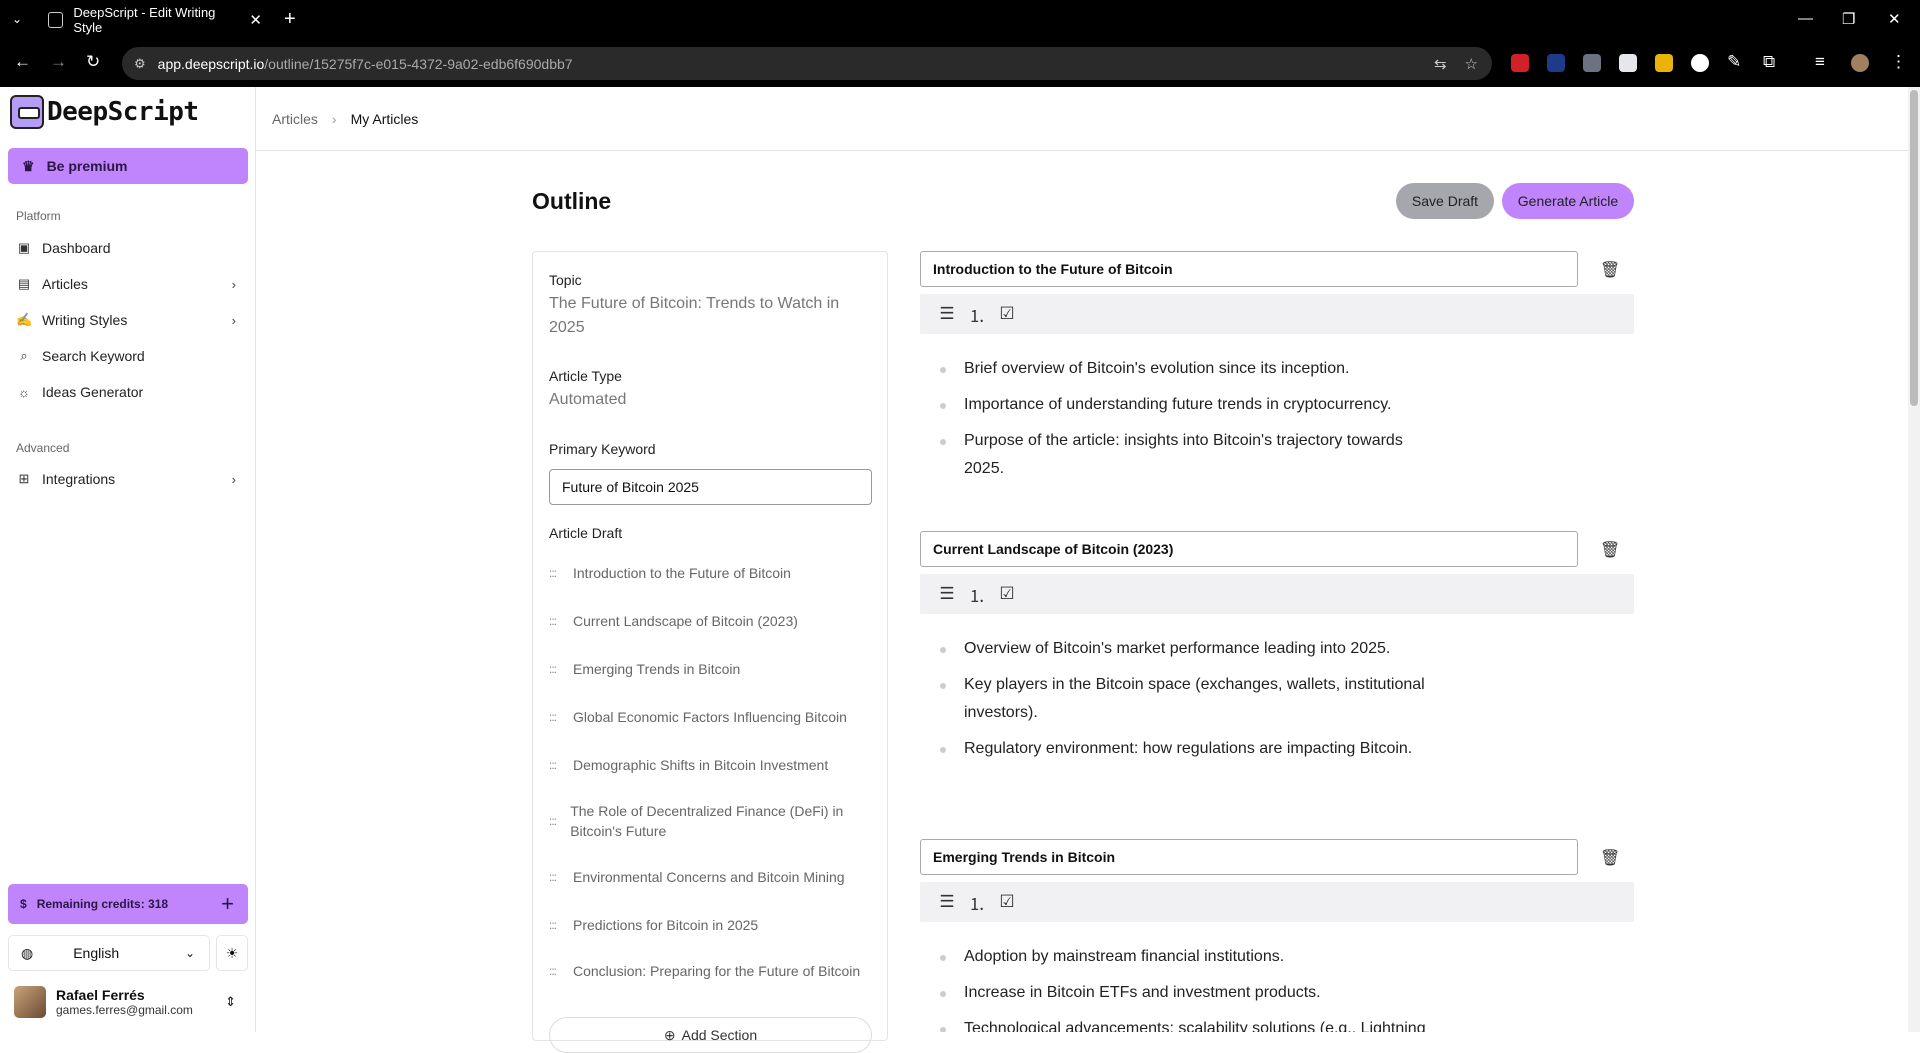 This screenshot has width=1920, height=1053. Describe the element at coordinates (255, 20) in the screenshot. I see `tab-close-icon: ✕` at that location.